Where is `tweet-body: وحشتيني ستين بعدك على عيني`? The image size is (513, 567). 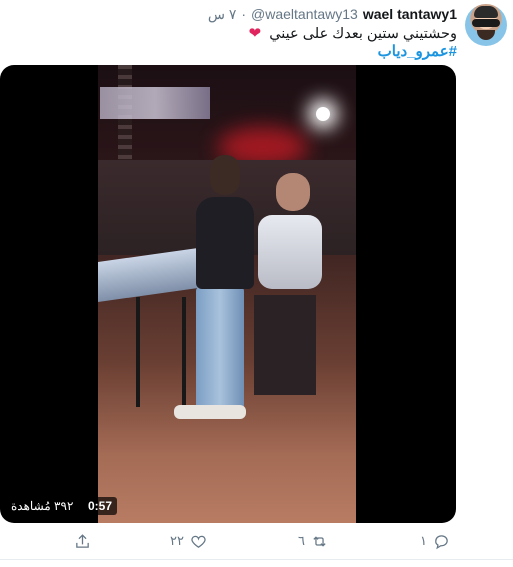 tweet-body: وحشتيني ستين بعدك على عيني is located at coordinates (363, 34).